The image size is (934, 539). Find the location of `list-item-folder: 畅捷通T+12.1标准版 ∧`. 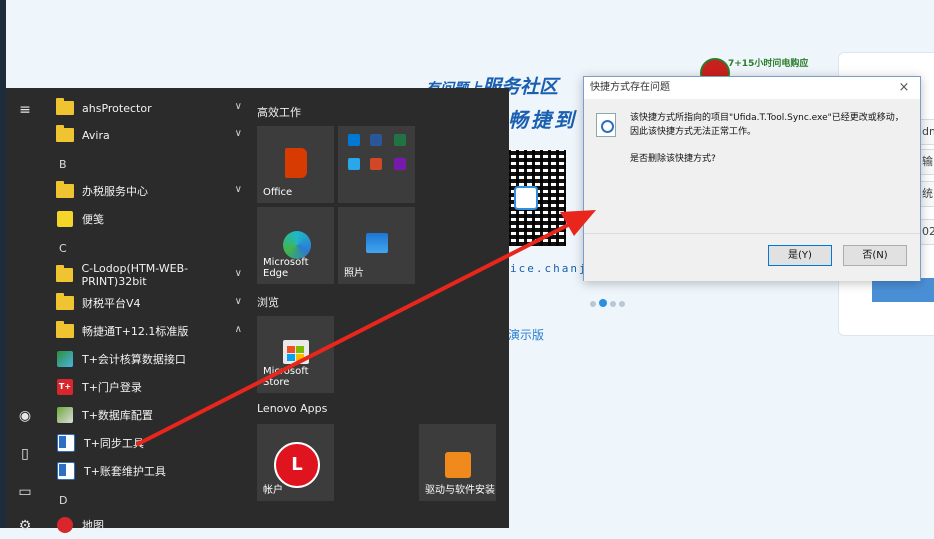

list-item-folder: 畅捷通T+12.1标准版 ∧ is located at coordinates (150, 331).